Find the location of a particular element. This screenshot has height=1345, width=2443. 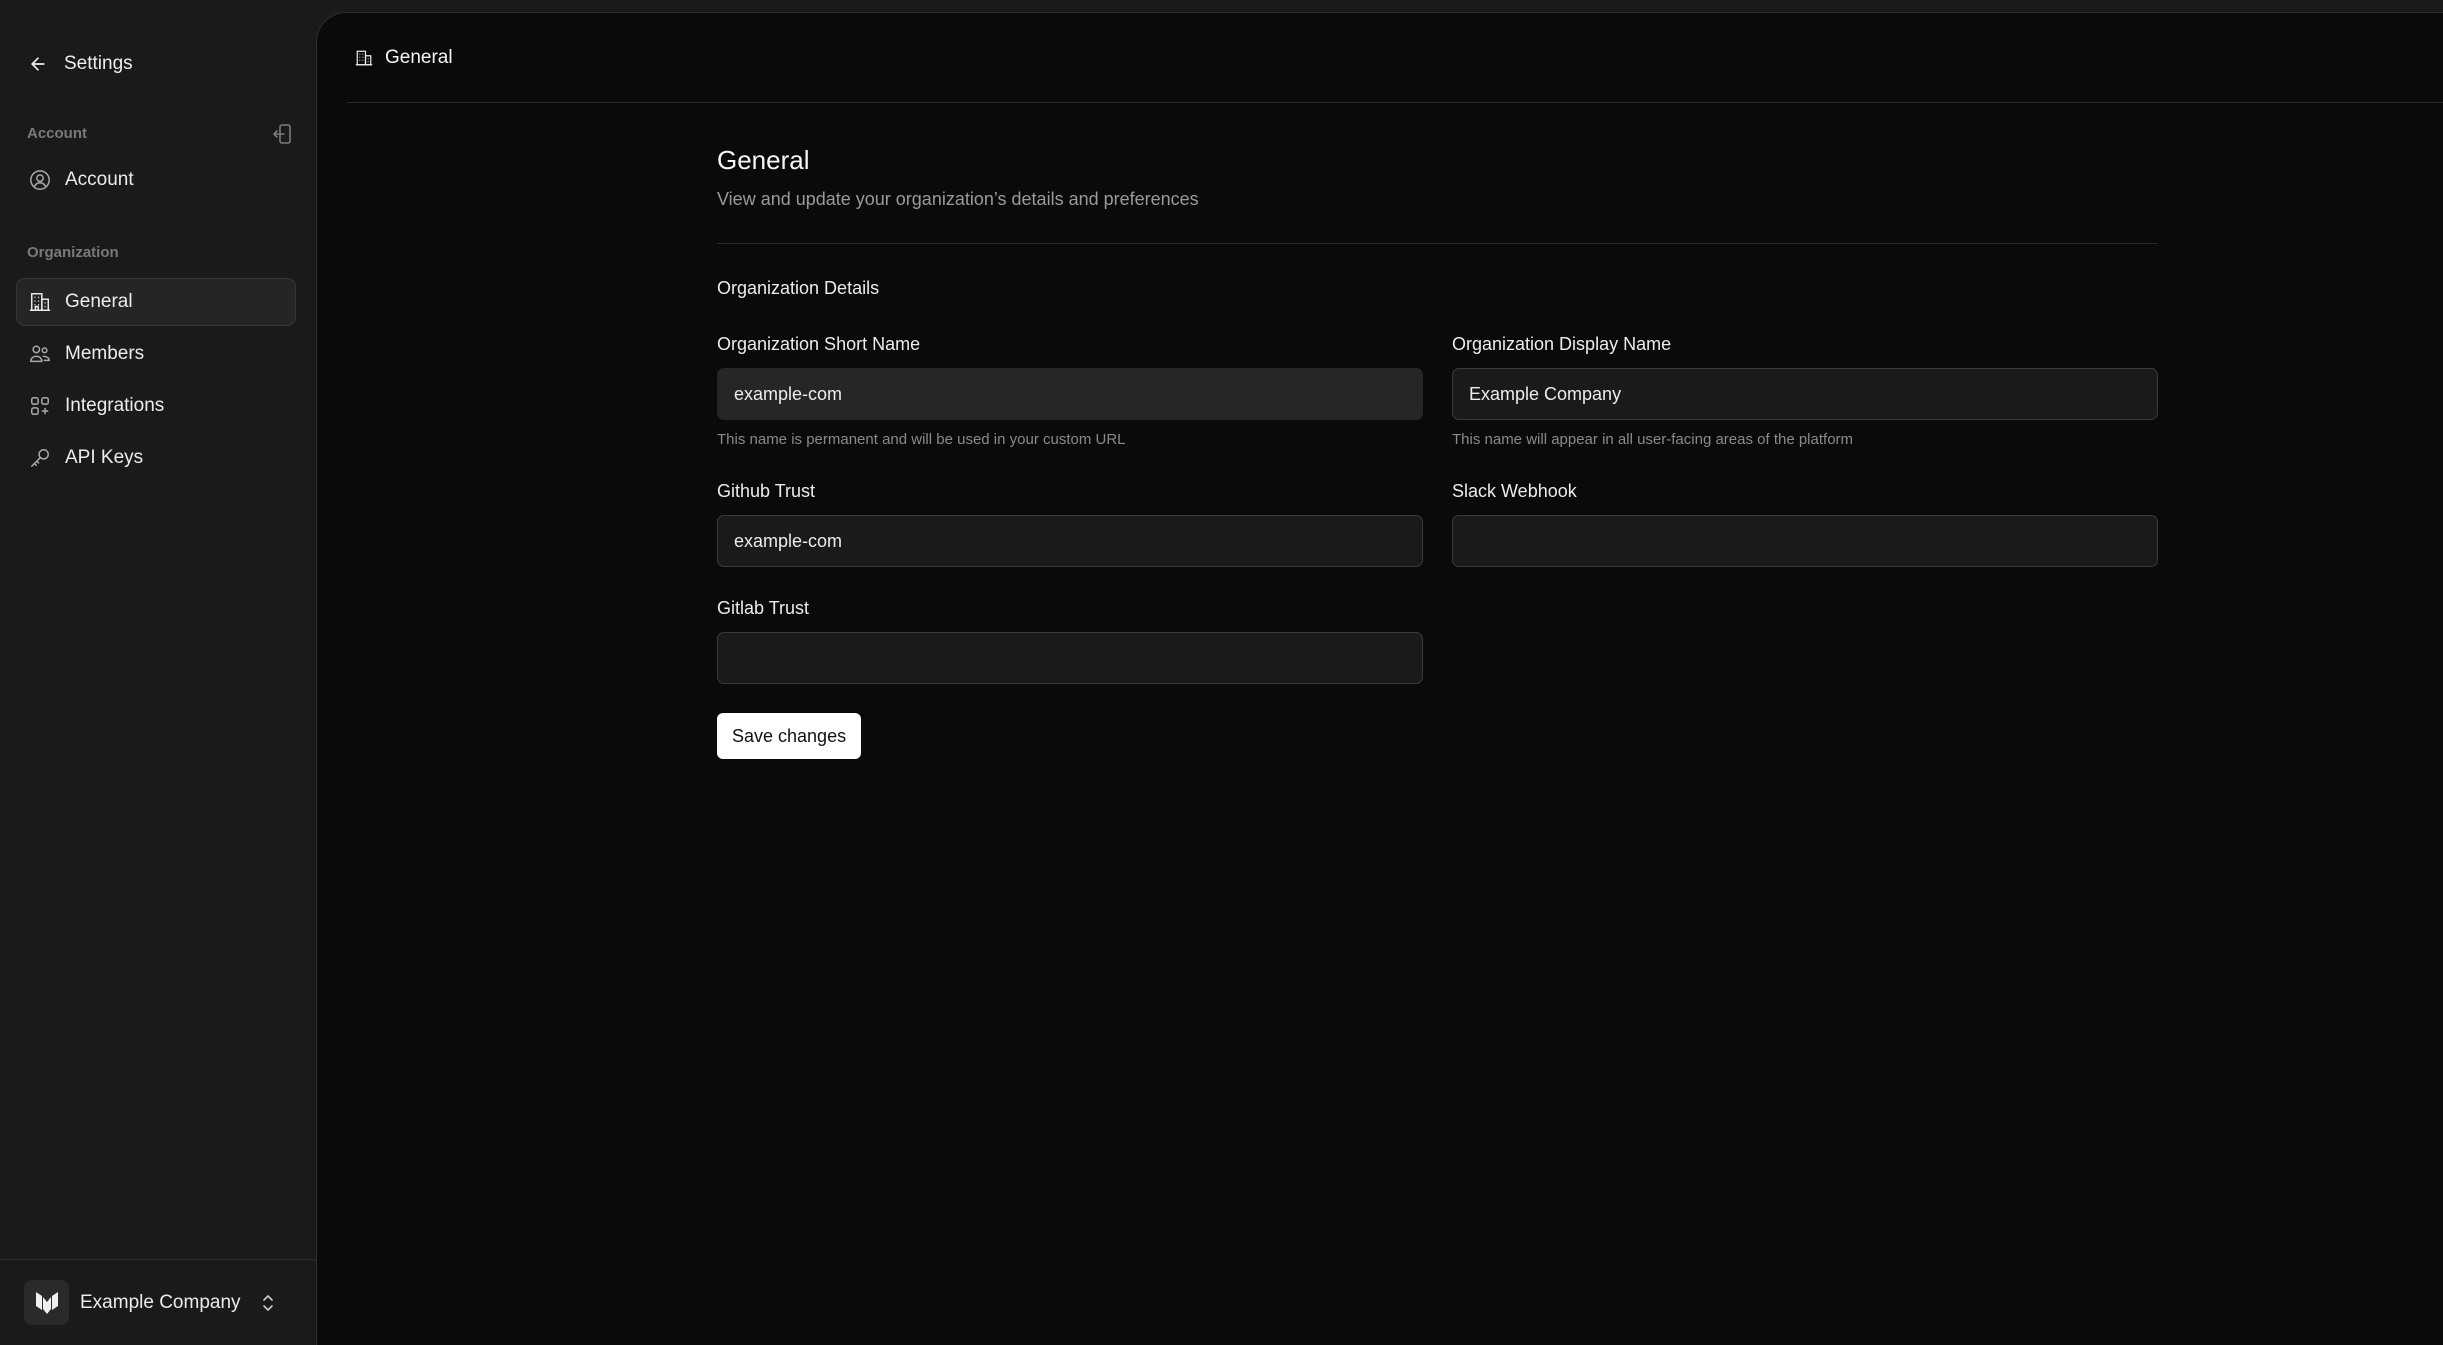

header-title-text: General is located at coordinates (419, 57).